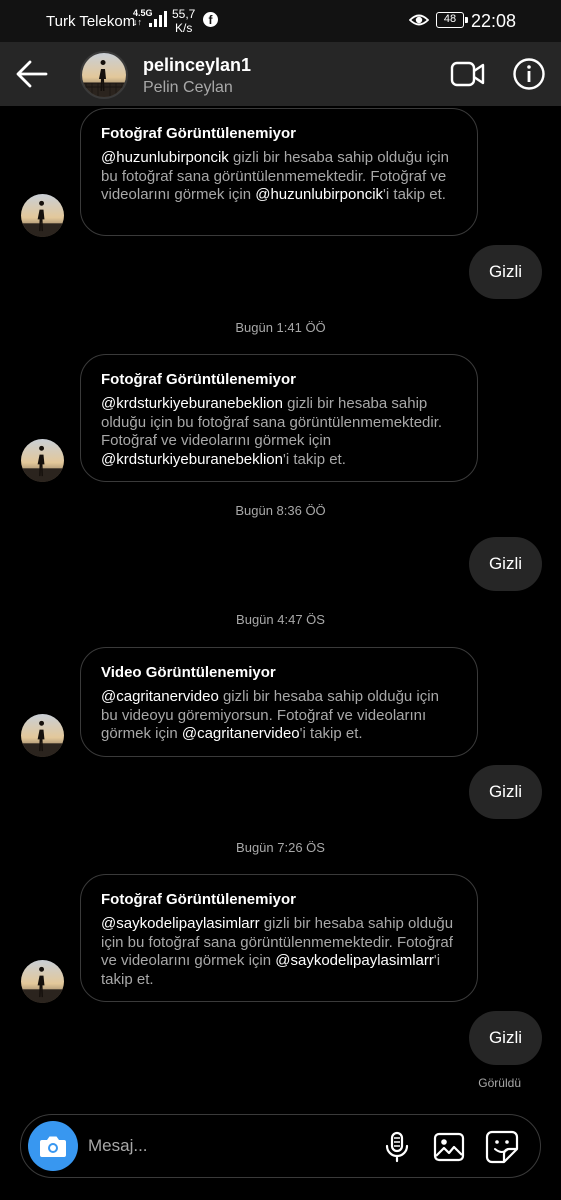 Image resolution: width=561 pixels, height=1200 pixels. Describe the element at coordinates (280, 619) in the screenshot. I see `message-timestamp: Bugün 4:47 ÖS` at that location.